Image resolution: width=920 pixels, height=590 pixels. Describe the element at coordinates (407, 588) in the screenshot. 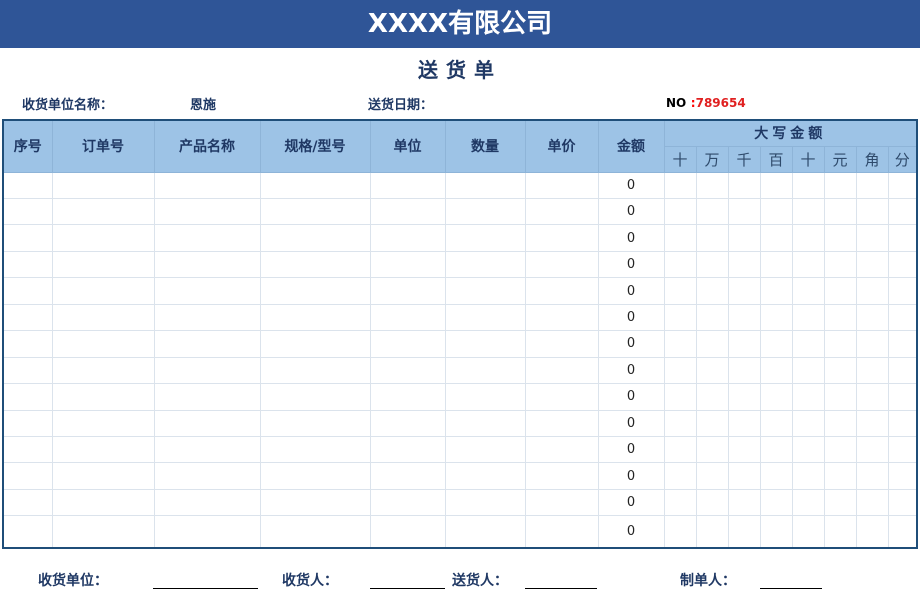

I see `receiver-signature-line` at that location.